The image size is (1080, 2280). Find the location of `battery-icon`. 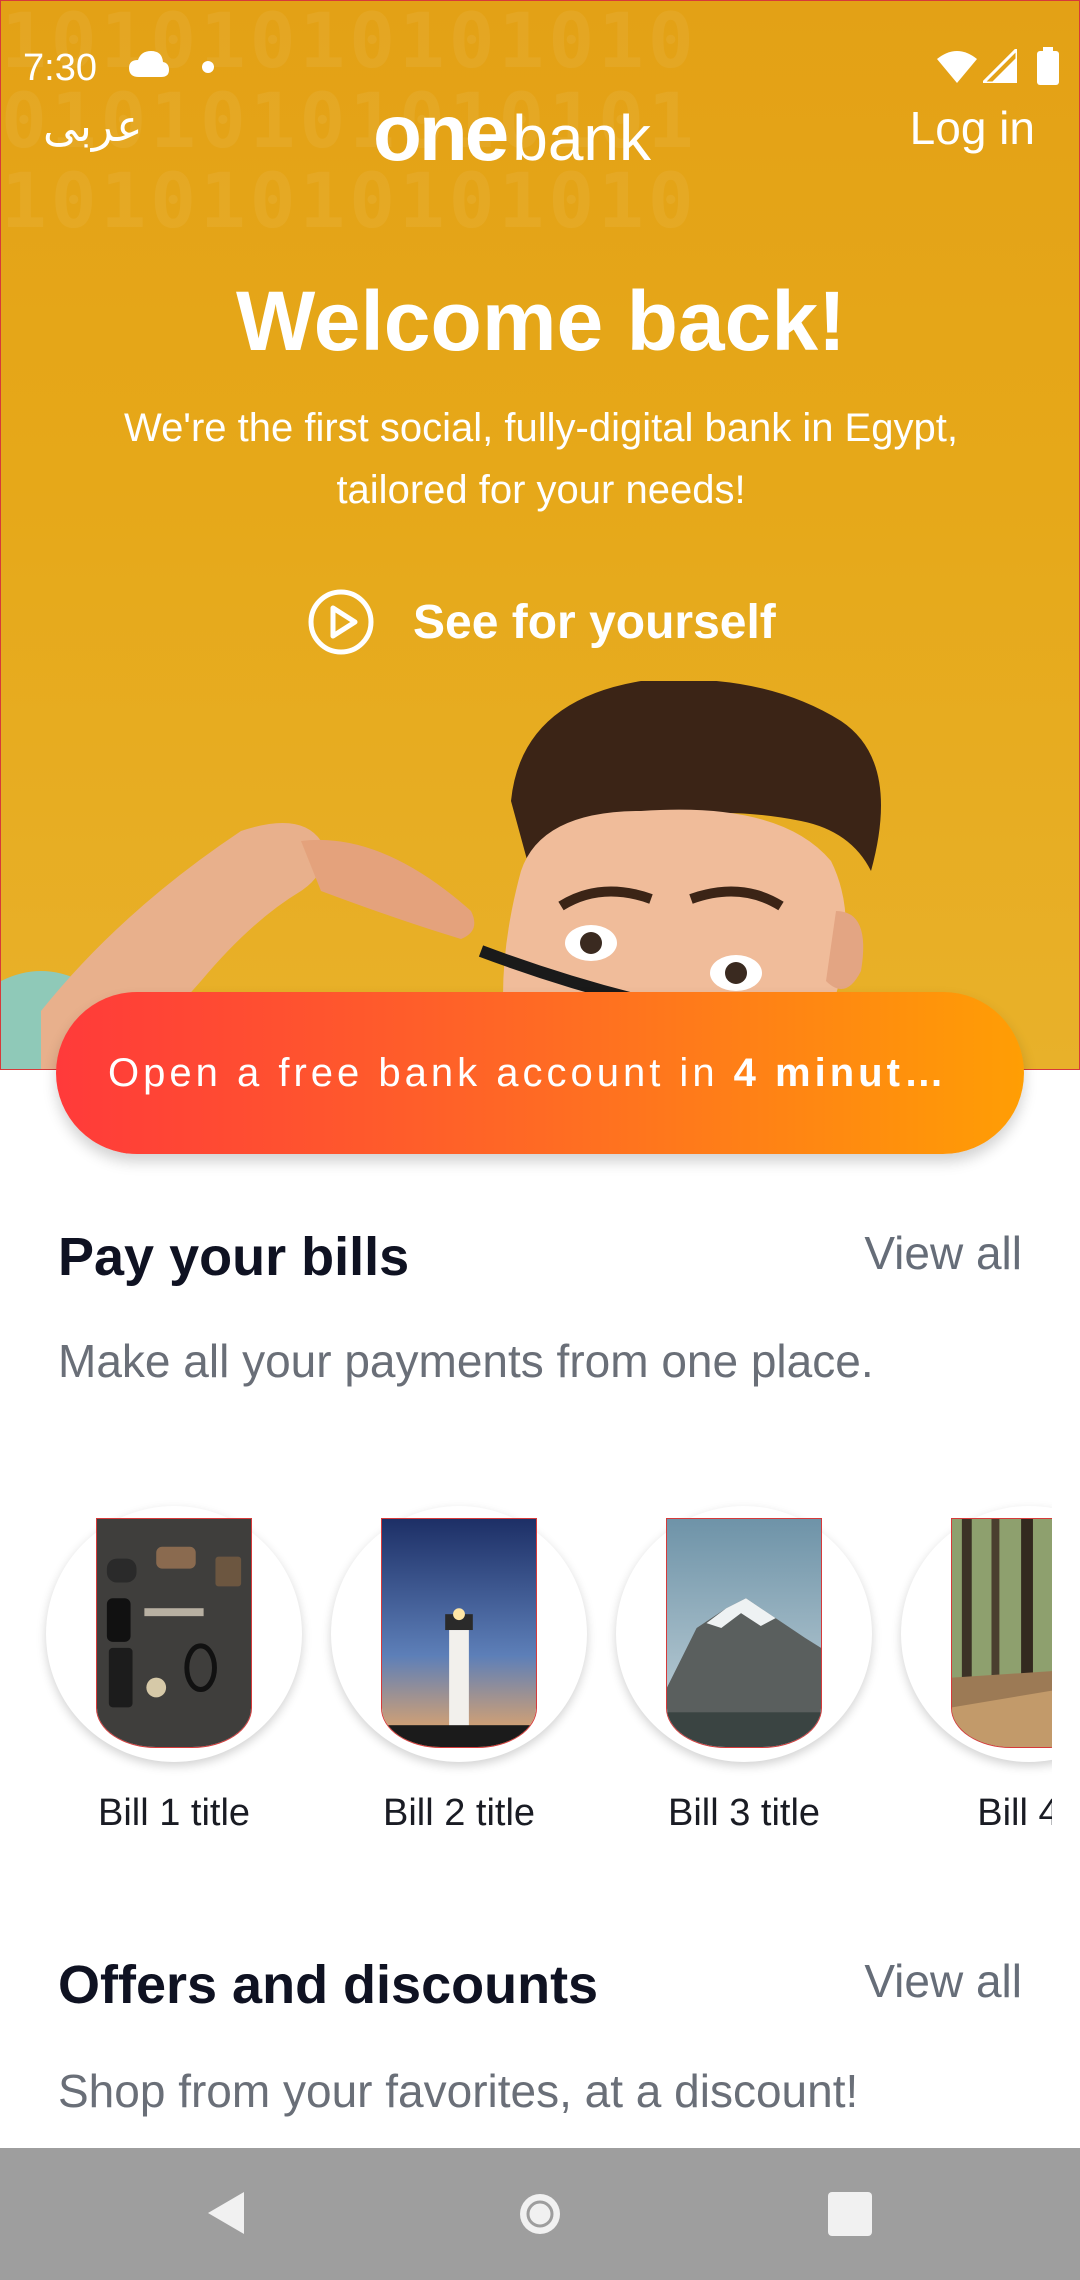

battery-icon is located at coordinates (1048, 66).